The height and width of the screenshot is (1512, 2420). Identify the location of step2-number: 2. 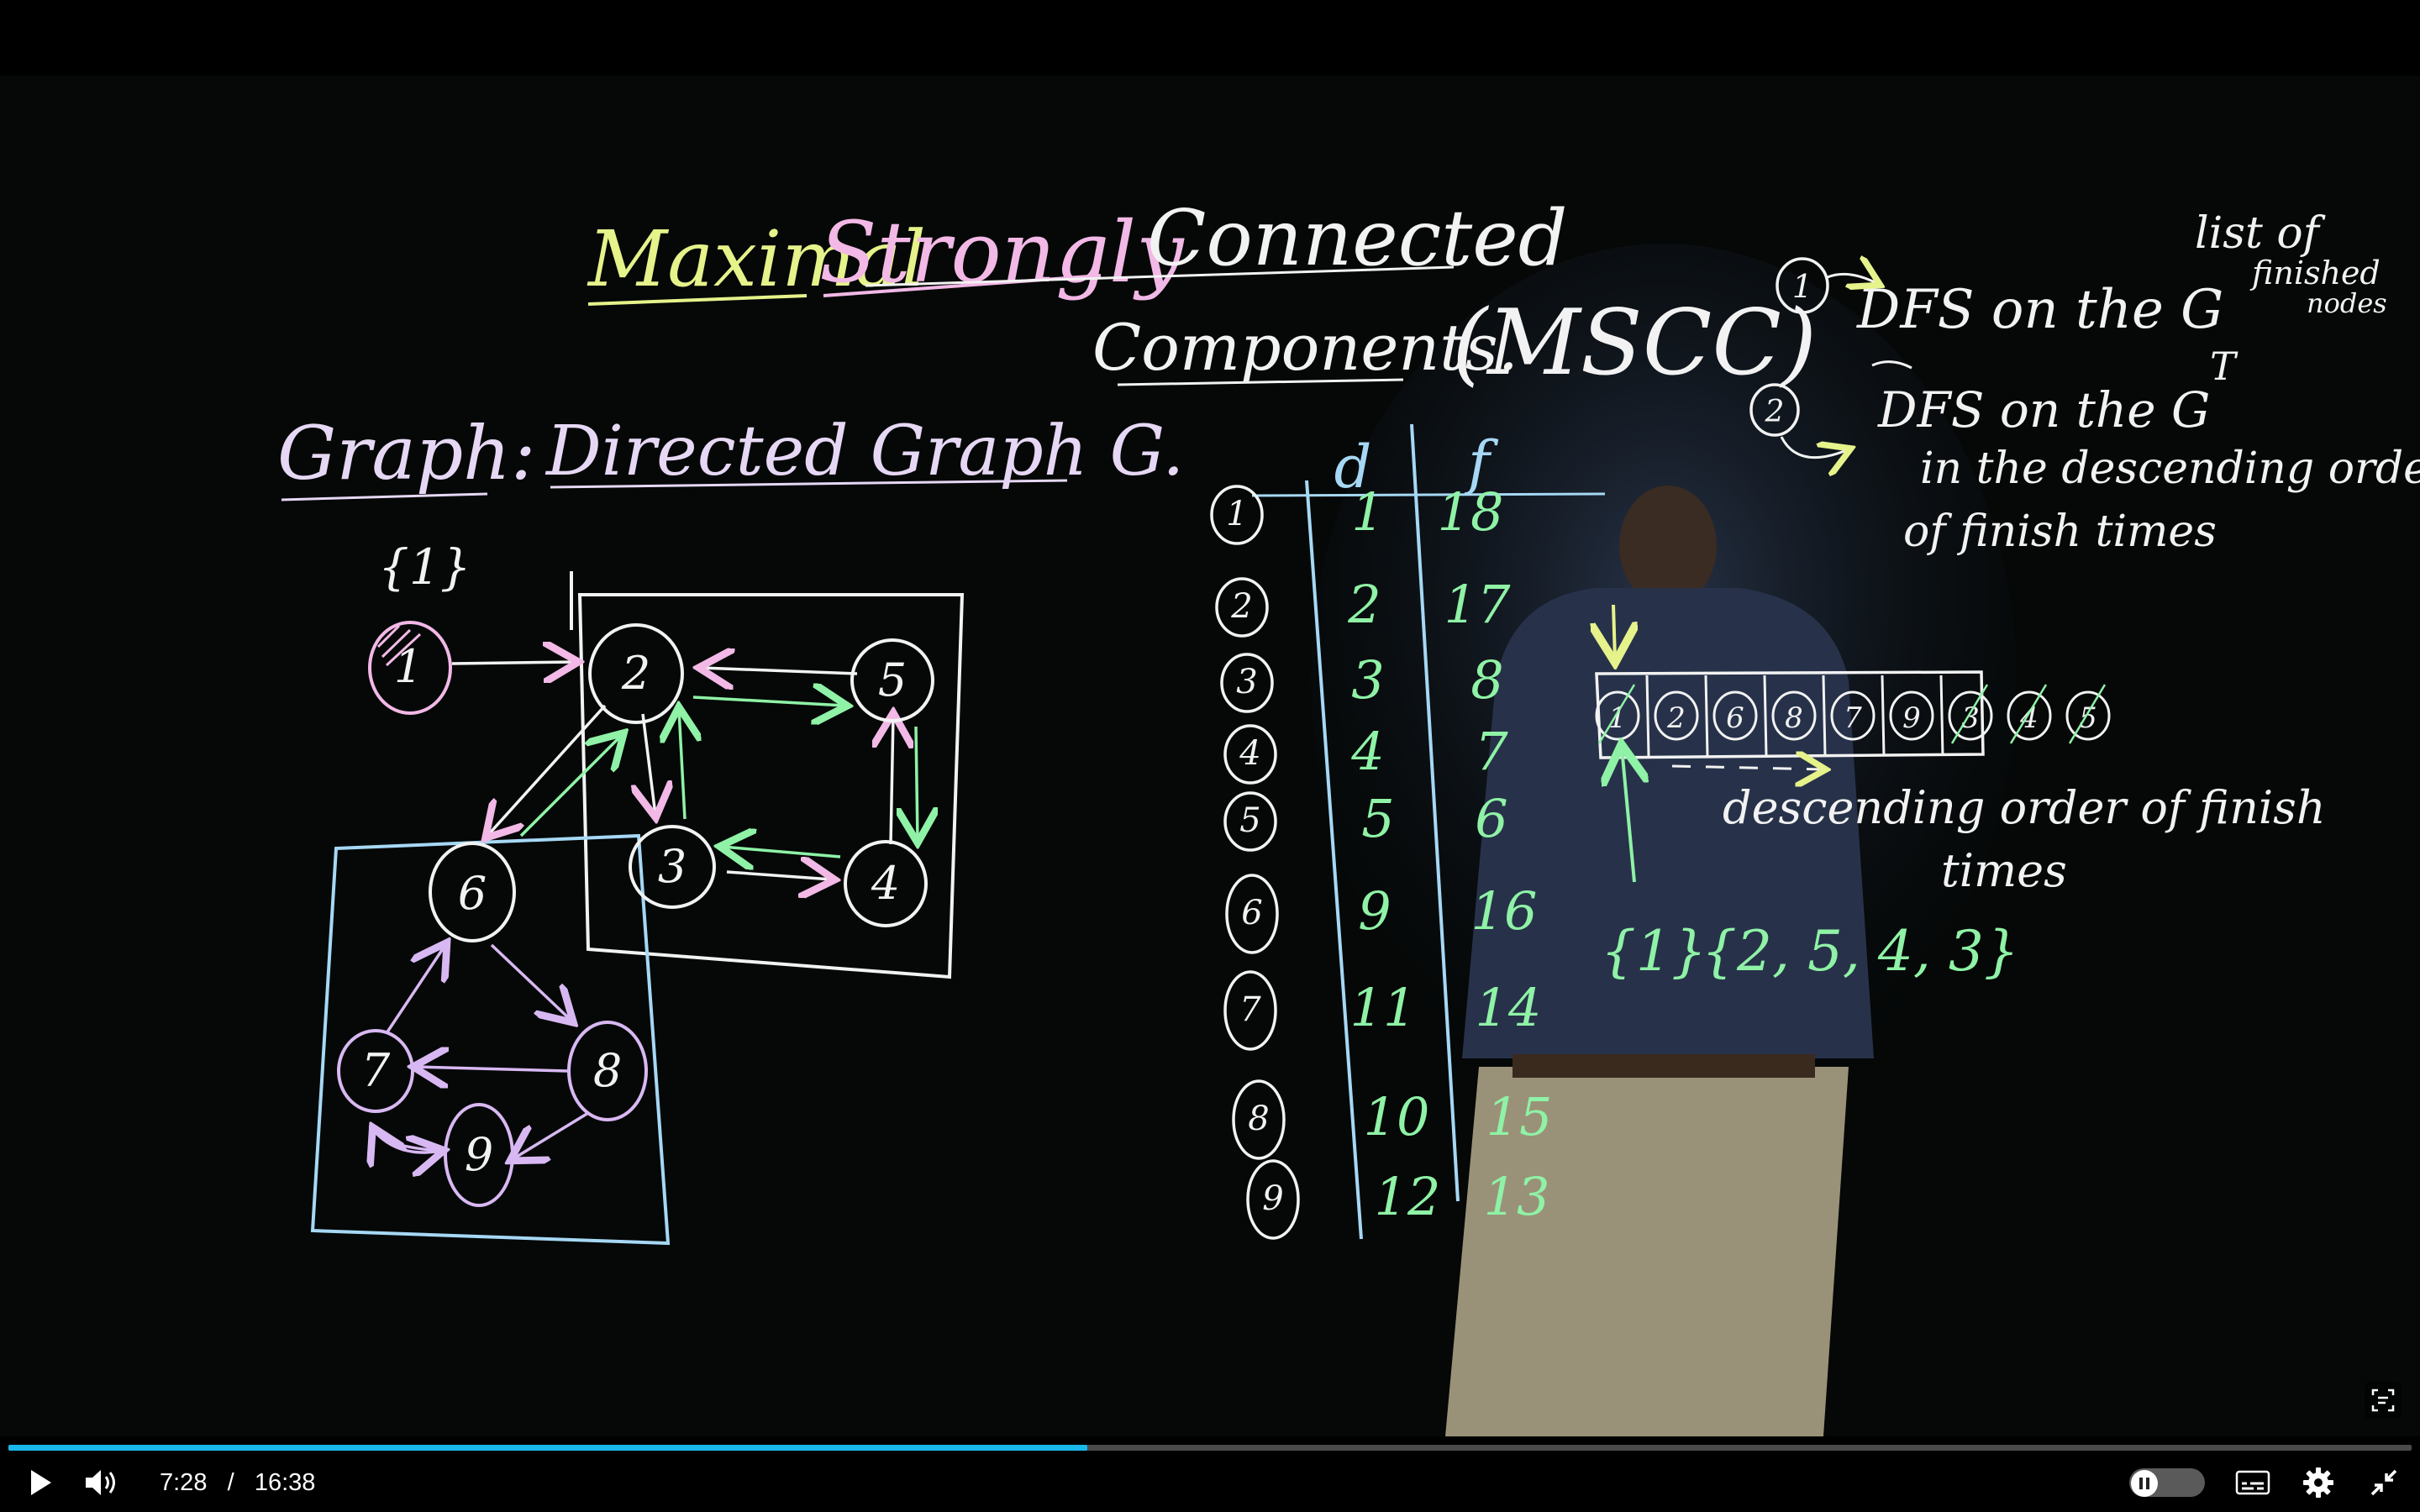
(1775, 412).